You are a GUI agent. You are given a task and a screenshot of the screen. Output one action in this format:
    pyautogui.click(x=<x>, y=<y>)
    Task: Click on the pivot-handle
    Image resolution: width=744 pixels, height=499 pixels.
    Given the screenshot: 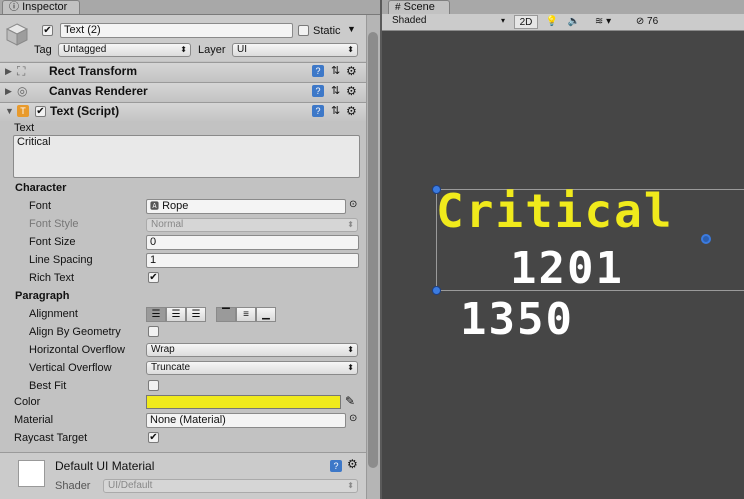 What is the action you would take?
    pyautogui.click(x=706, y=239)
    